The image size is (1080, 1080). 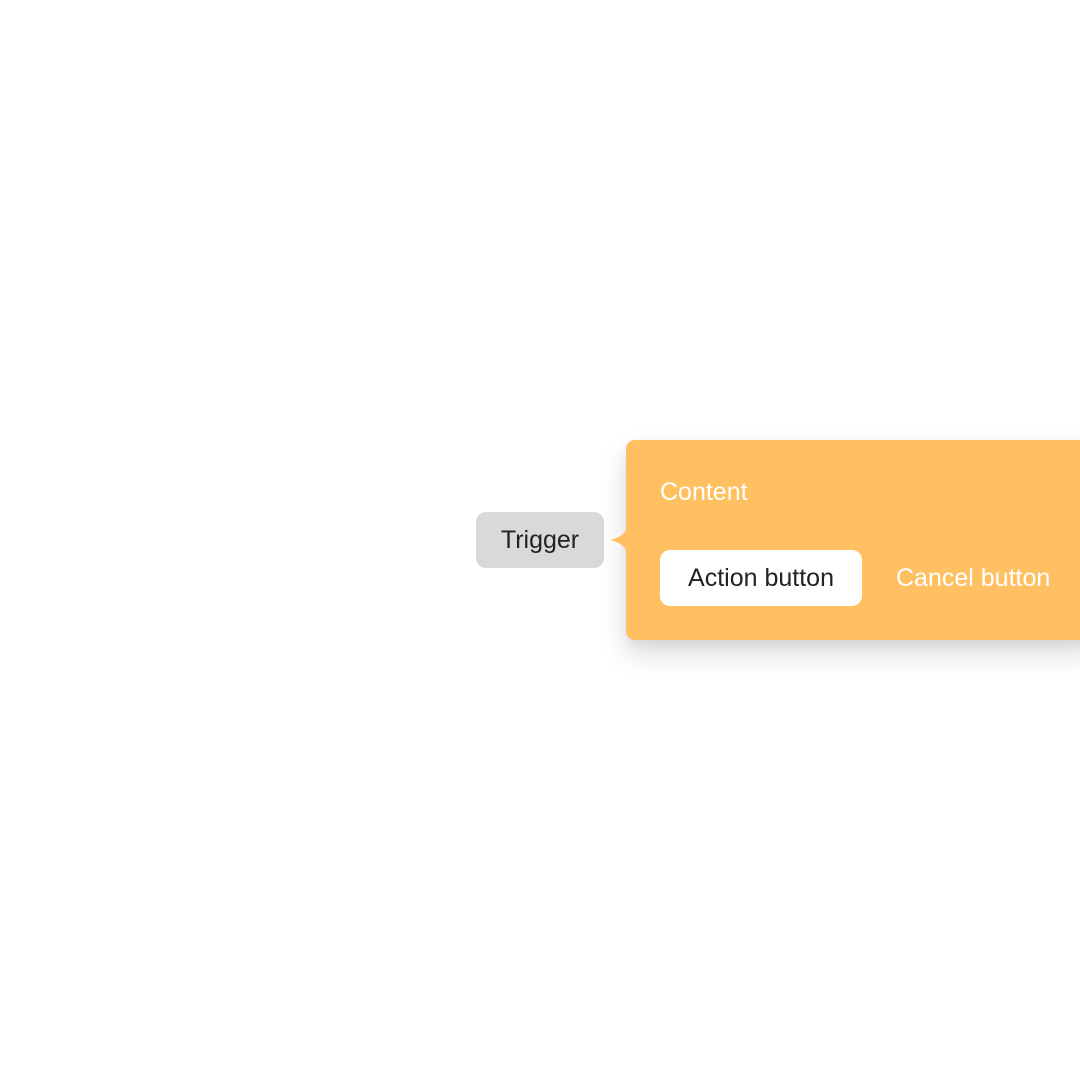 What do you see at coordinates (704, 492) in the screenshot?
I see `popover-content: Content` at bounding box center [704, 492].